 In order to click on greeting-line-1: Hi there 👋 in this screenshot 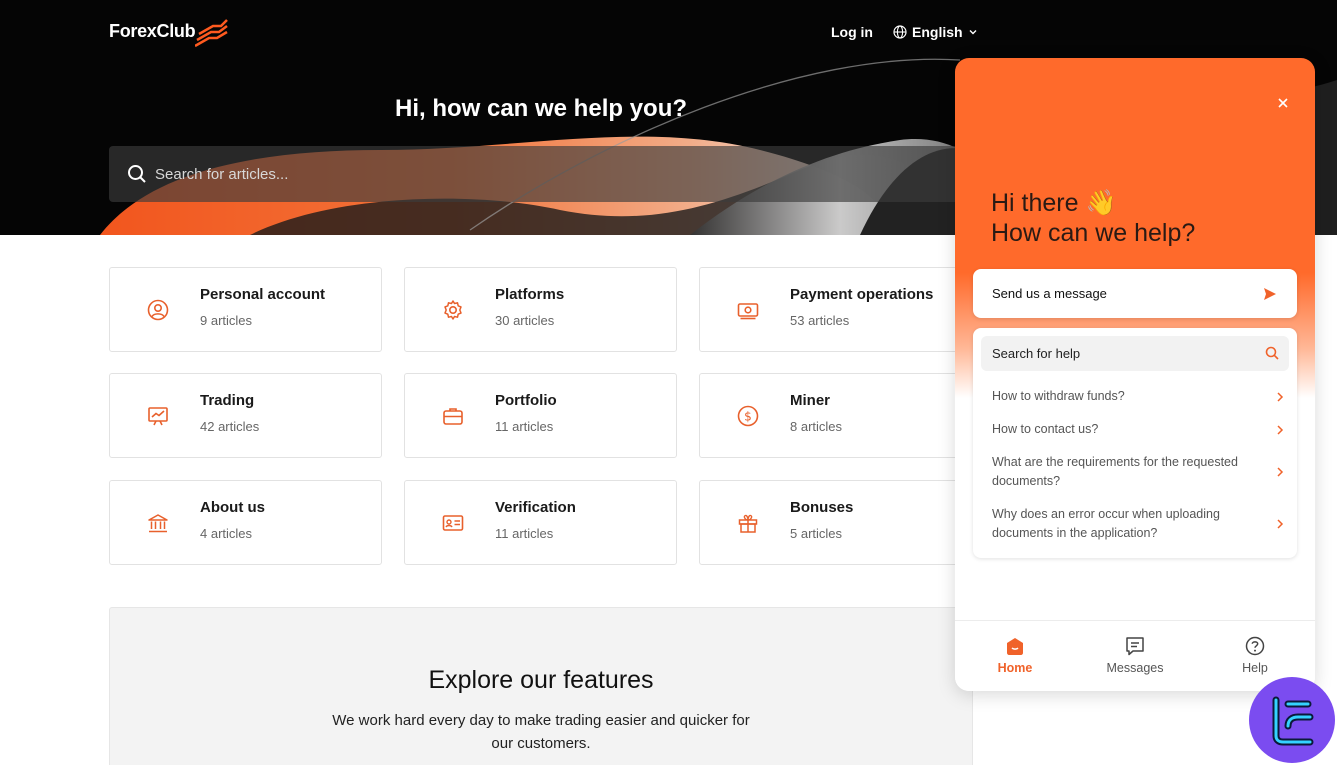, I will do `click(1054, 203)`.